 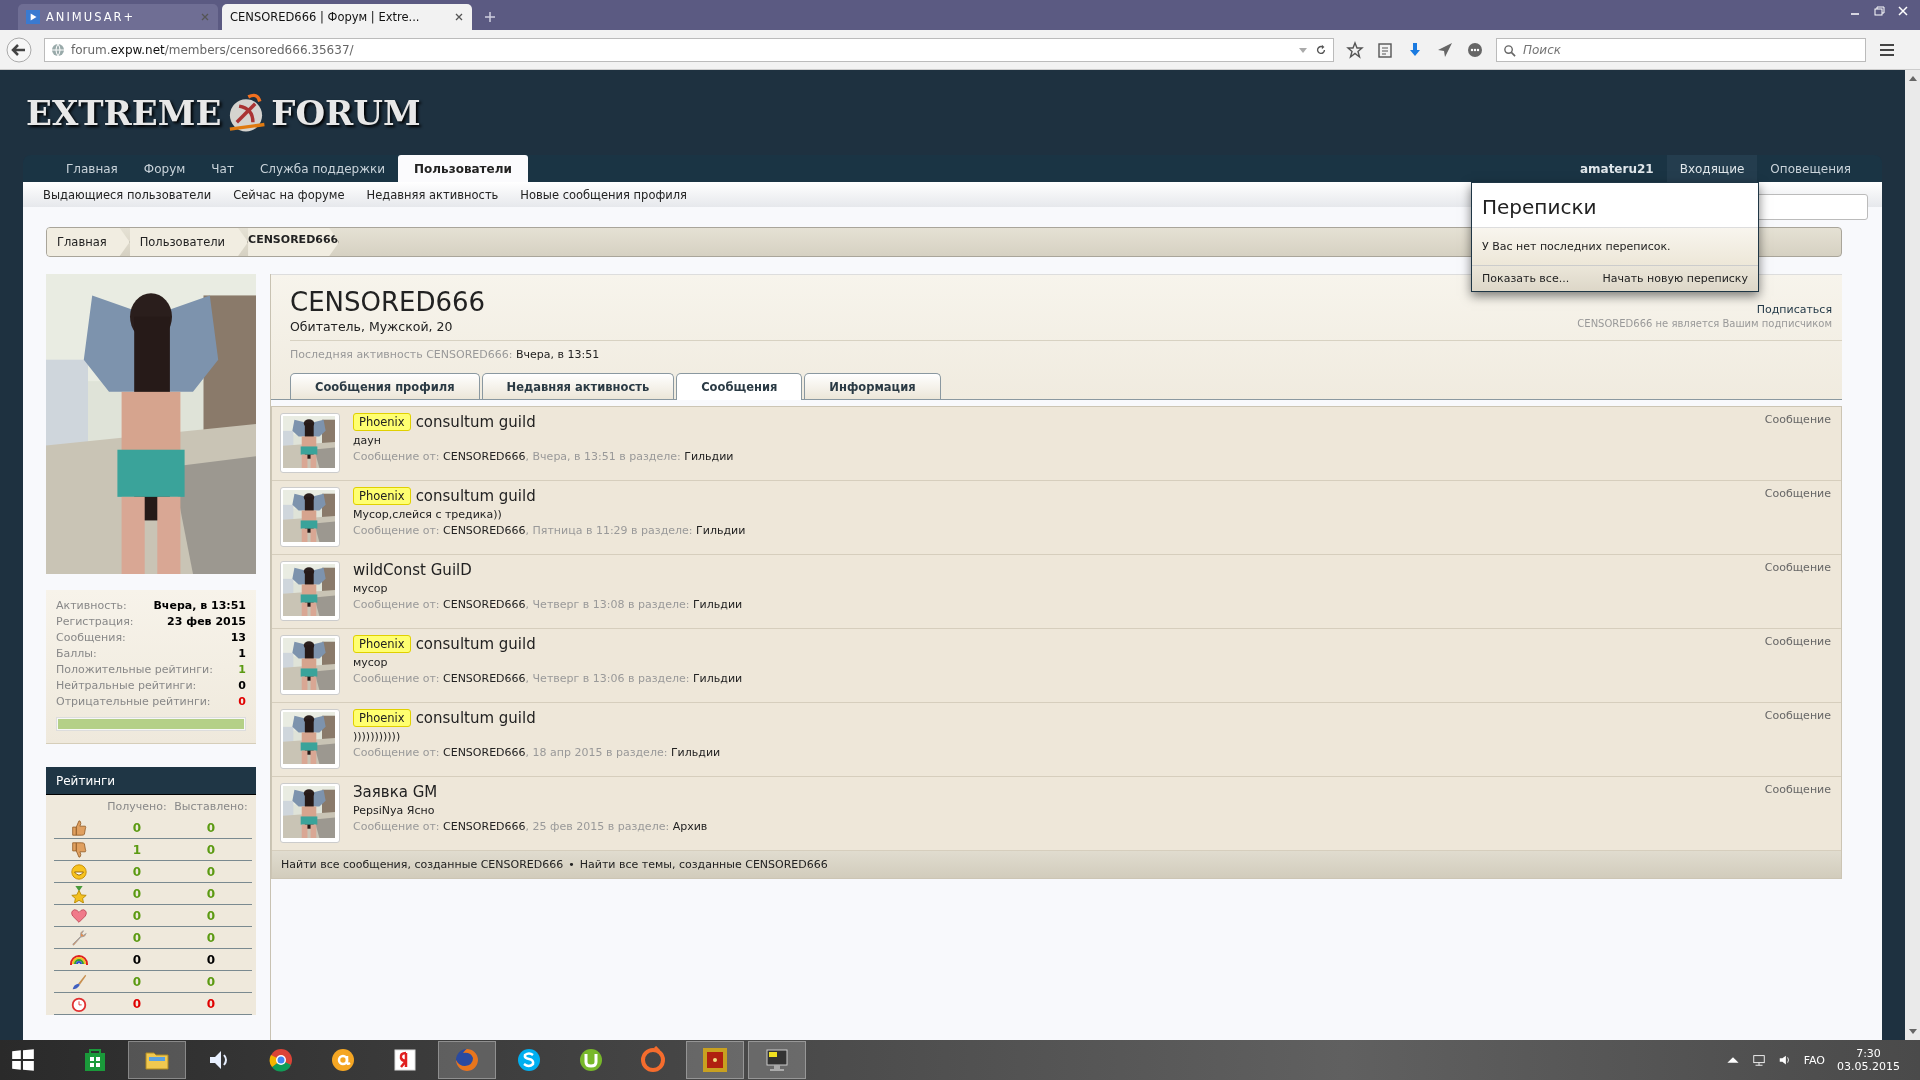 I want to click on breadcrumb-link: Главная, so click(x=88, y=242).